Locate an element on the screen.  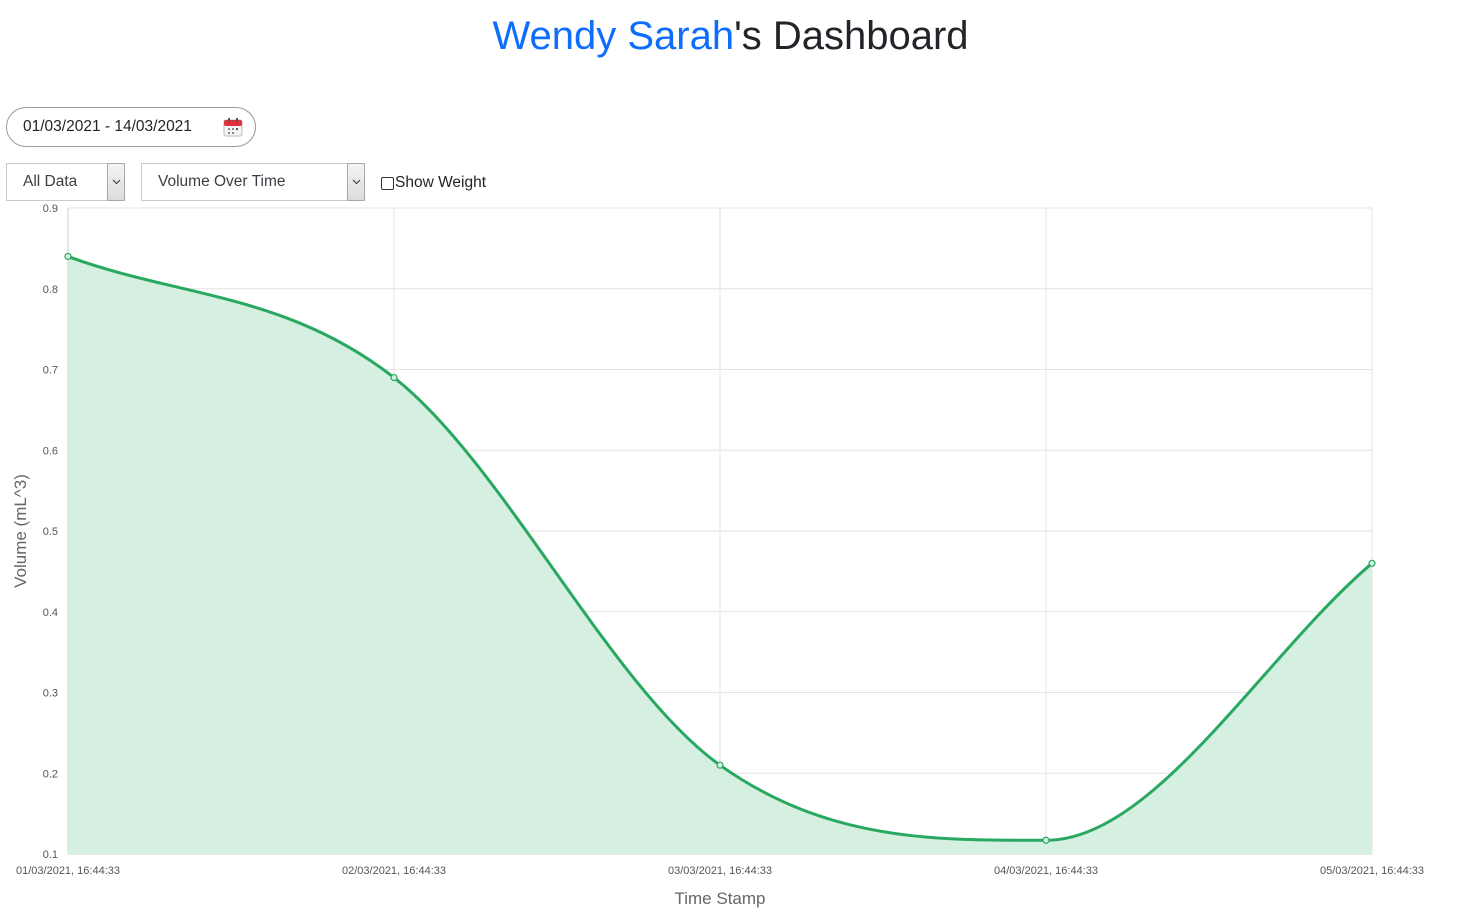
y-tick-label: 0.4 is located at coordinates (50, 613).